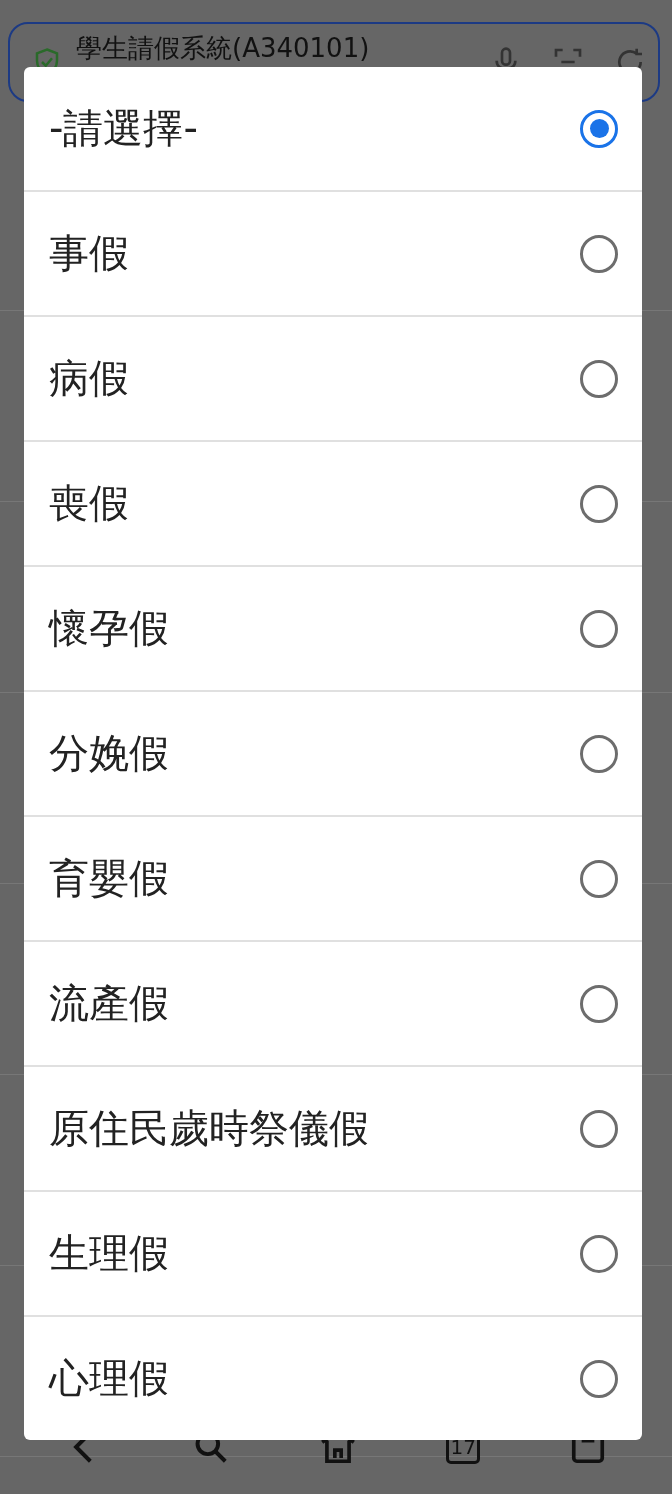 This screenshot has width=672, height=1494. I want to click on option-label: -請選擇-, so click(123, 128).